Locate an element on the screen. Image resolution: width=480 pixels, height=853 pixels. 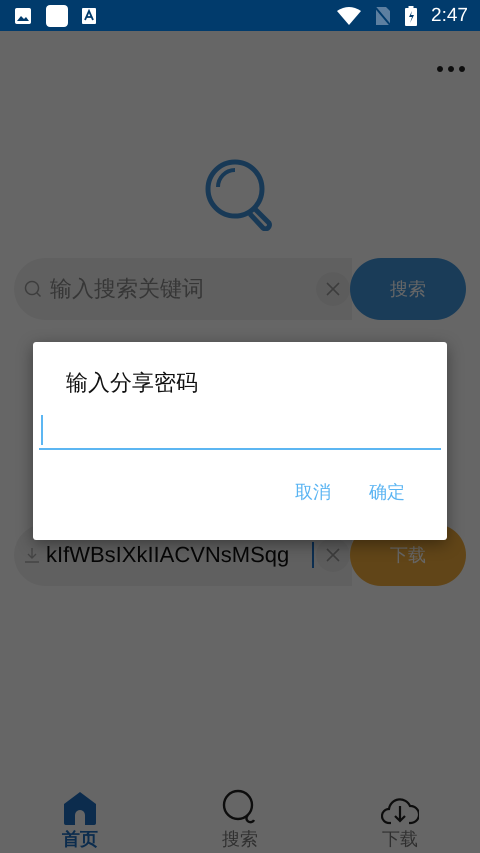
more-icon is located at coordinates (451, 69).